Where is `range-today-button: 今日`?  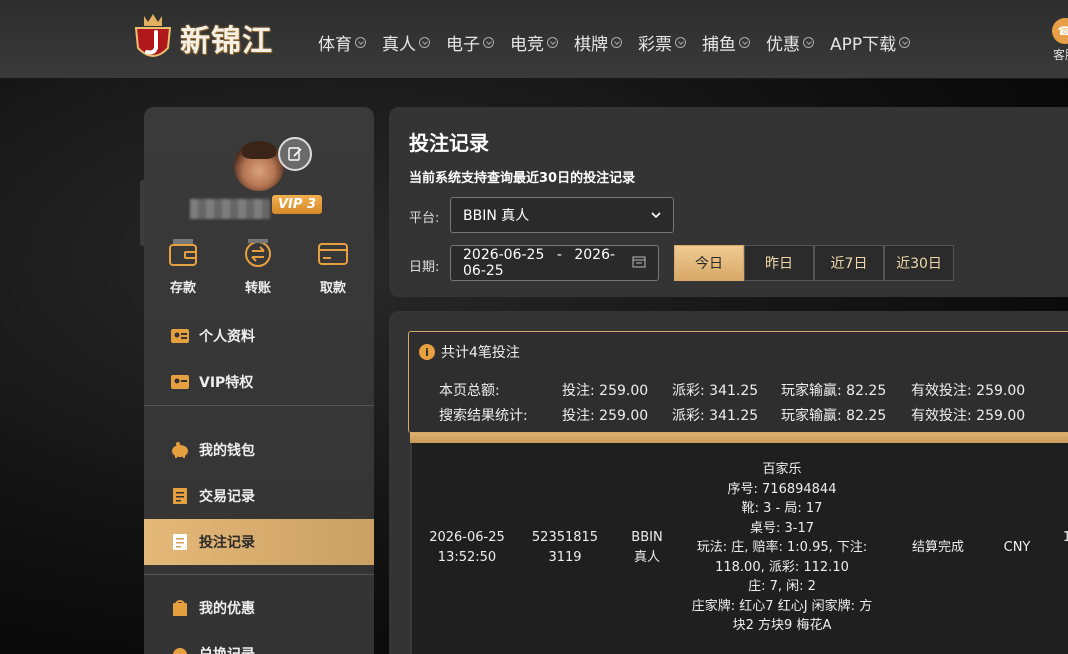 range-today-button: 今日 is located at coordinates (709, 263).